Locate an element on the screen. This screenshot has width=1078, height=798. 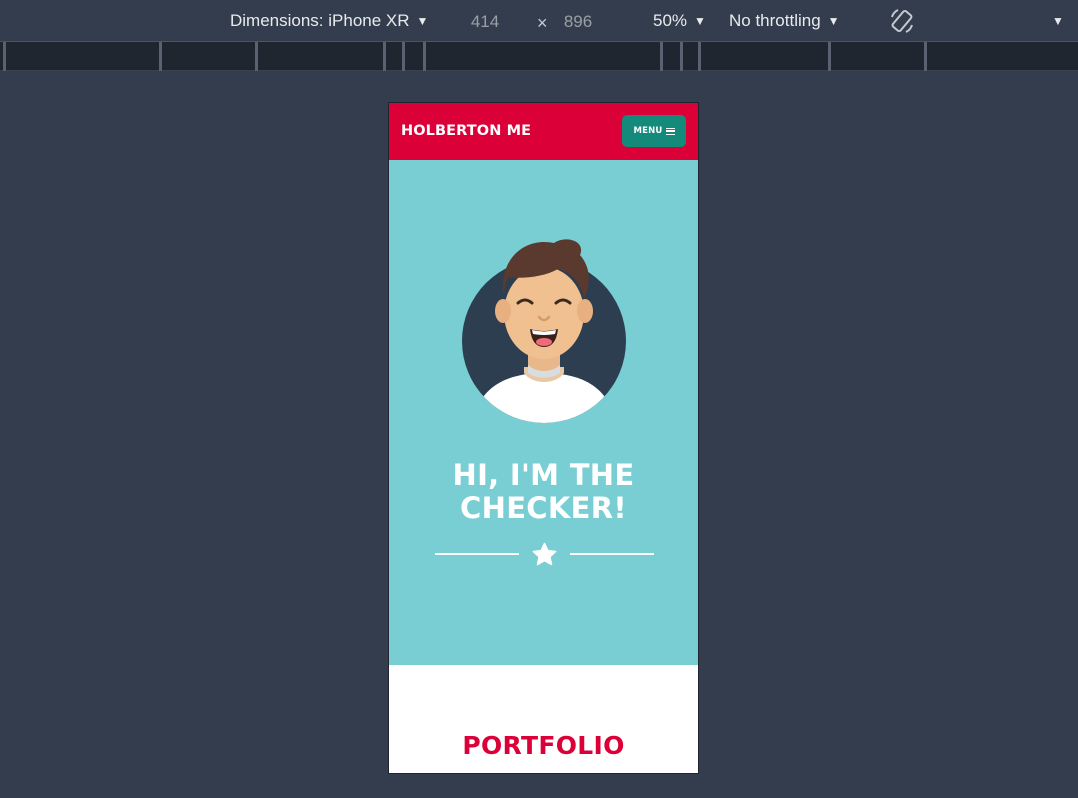
throttling-label: No throttling is located at coordinates (775, 20).